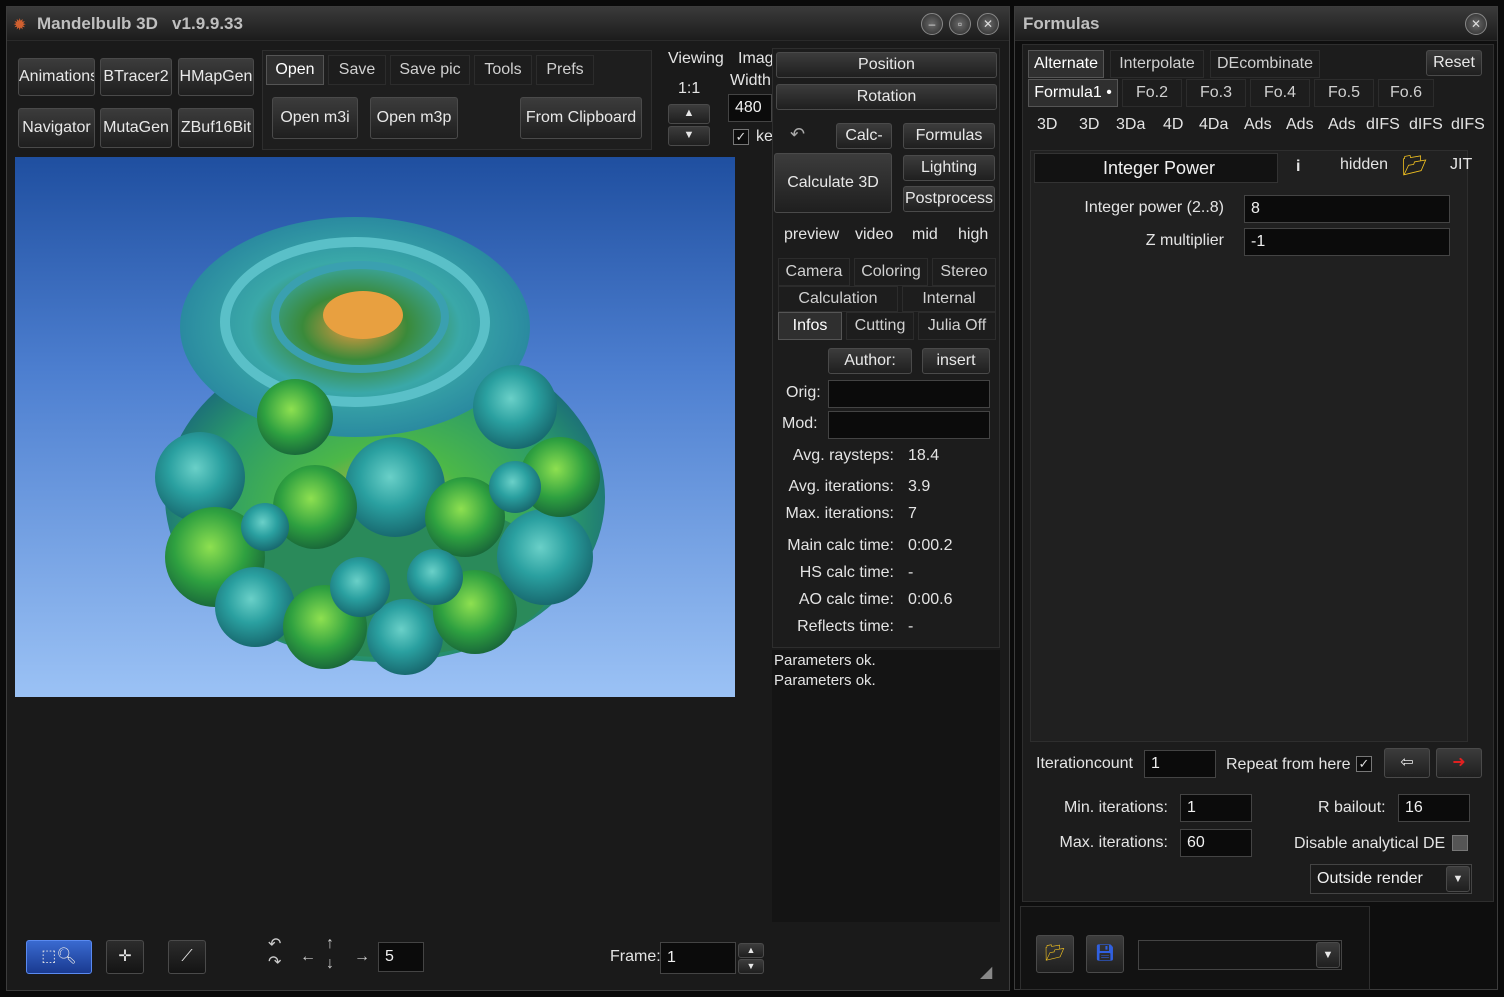 The image size is (1504, 997). What do you see at coordinates (1434, 808) in the screenshot?
I see `r-bailout-input: 16` at bounding box center [1434, 808].